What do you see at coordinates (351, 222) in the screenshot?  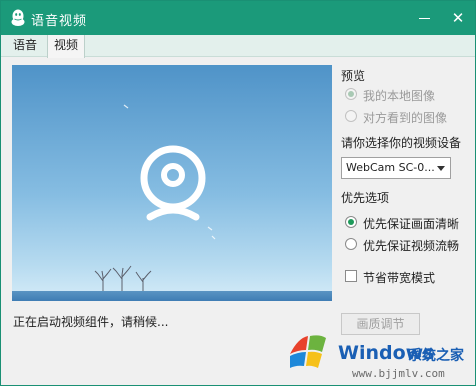 I see `radio-priority-clarity-control` at bounding box center [351, 222].